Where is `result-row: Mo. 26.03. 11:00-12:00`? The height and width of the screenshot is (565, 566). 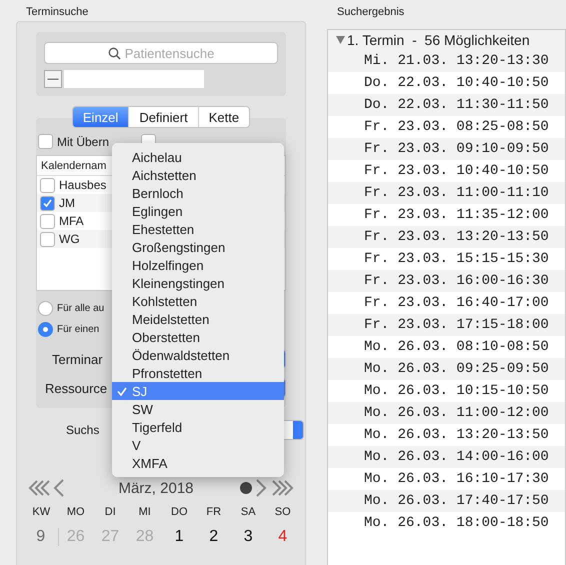 result-row: Mo. 26.03. 11:00-12:00 is located at coordinates (446, 413).